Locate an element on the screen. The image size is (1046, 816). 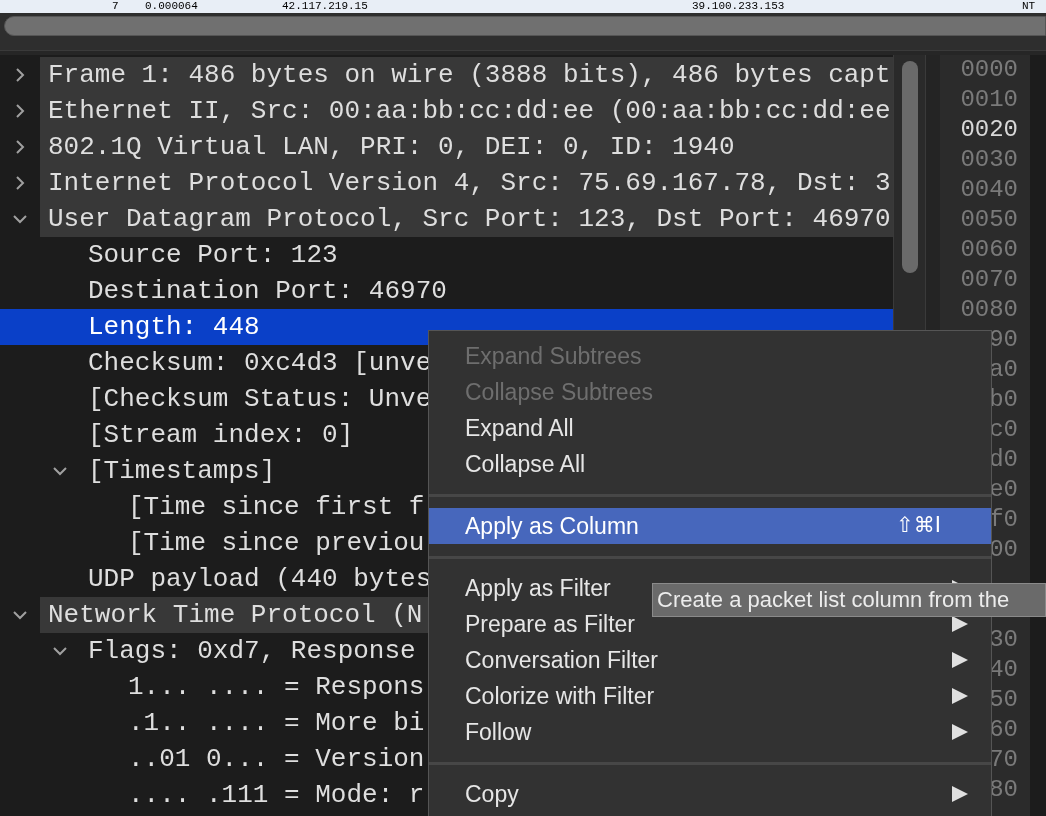
tree-item-label: ..01 0... = Version is located at coordinates (276, 759).